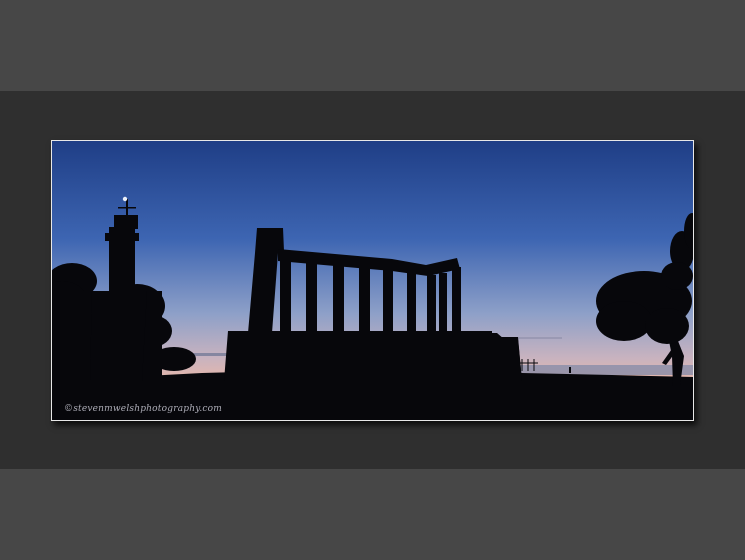  Describe the element at coordinates (212, 354) in the screenshot. I see `horizon-cloud` at that location.